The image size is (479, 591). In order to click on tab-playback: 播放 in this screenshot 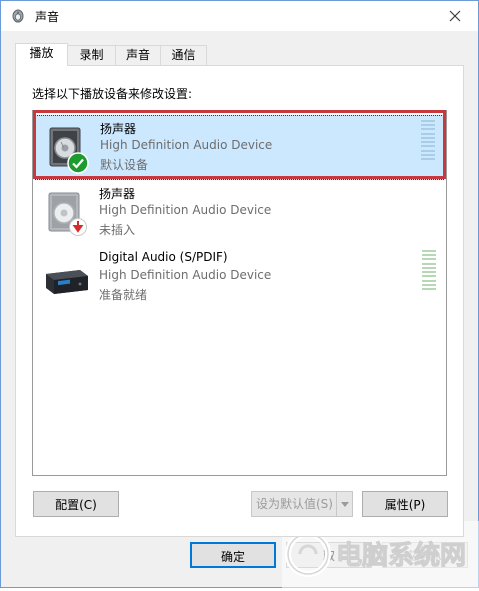, I will do `click(41, 54)`.